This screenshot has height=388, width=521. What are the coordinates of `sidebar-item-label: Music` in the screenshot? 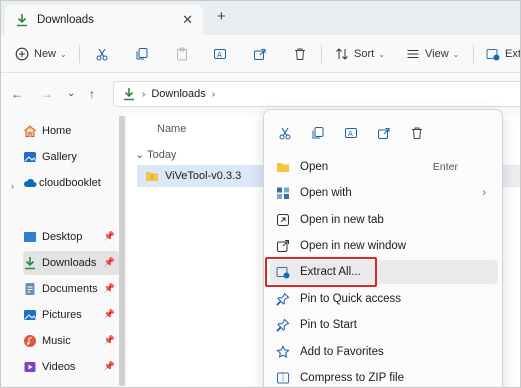 It's located at (56, 341).